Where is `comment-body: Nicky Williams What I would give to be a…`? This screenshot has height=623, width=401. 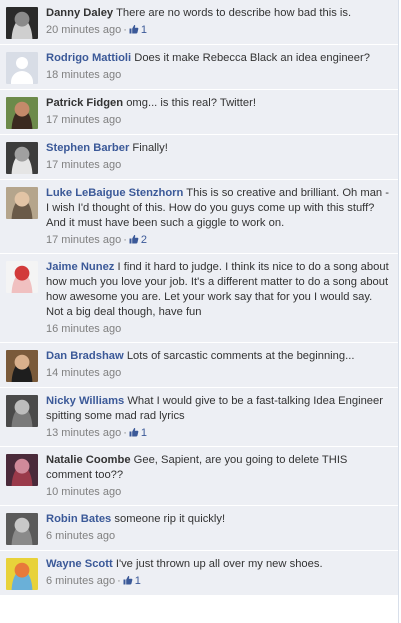 comment-body: Nicky Williams What I would give to be a… is located at coordinates (219, 417).